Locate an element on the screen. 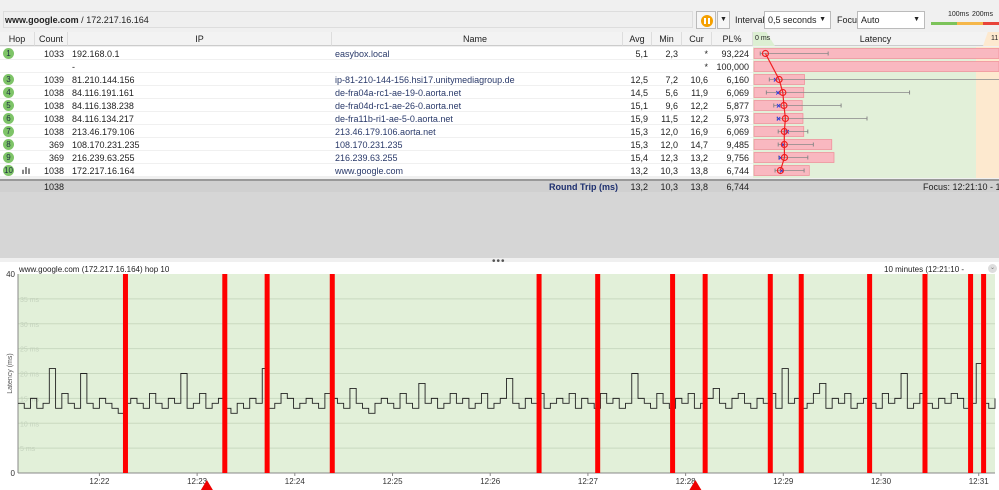 This screenshot has height=490, width=999. hop-avg: 15,9 is located at coordinates (639, 119).